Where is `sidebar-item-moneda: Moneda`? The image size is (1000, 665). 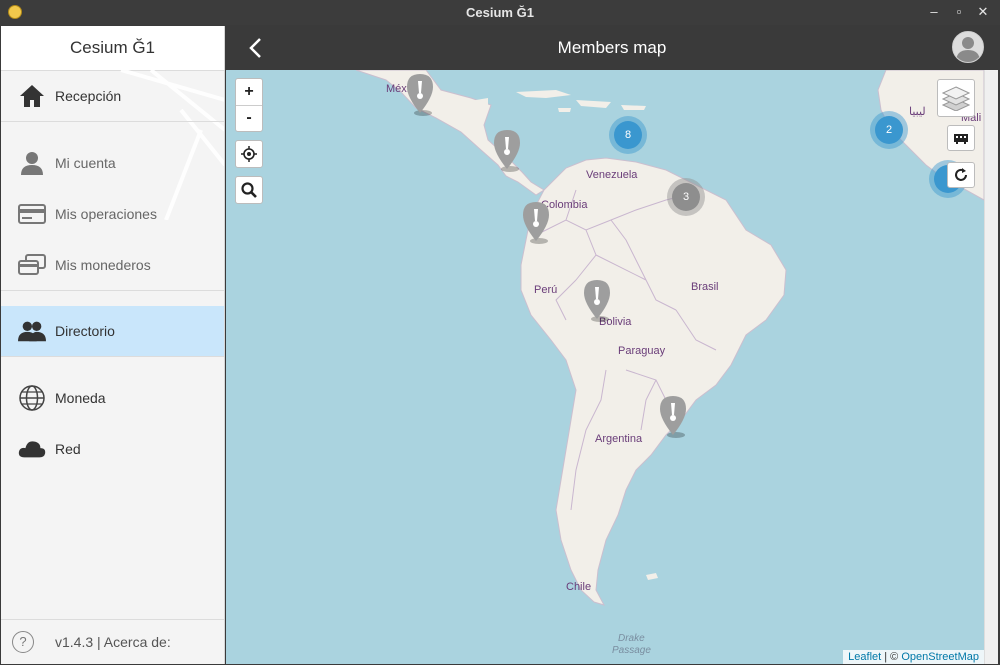 sidebar-item-moneda: Moneda is located at coordinates (112, 398).